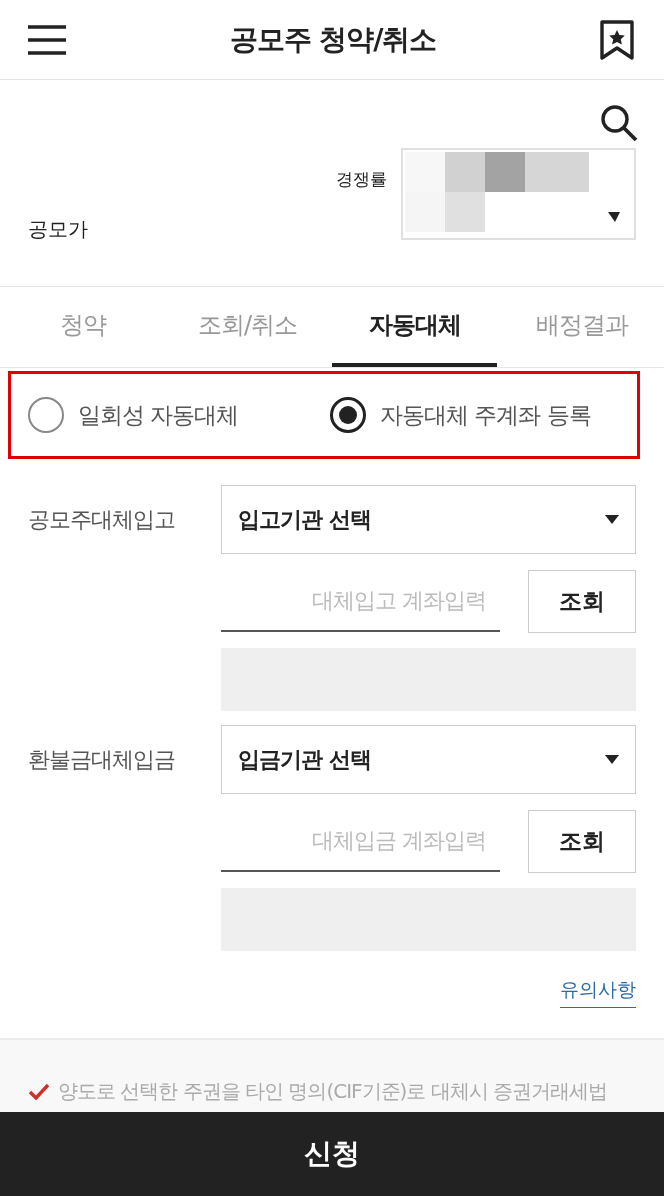  What do you see at coordinates (58, 229) in the screenshot?
I see `price-label: 공모가` at bounding box center [58, 229].